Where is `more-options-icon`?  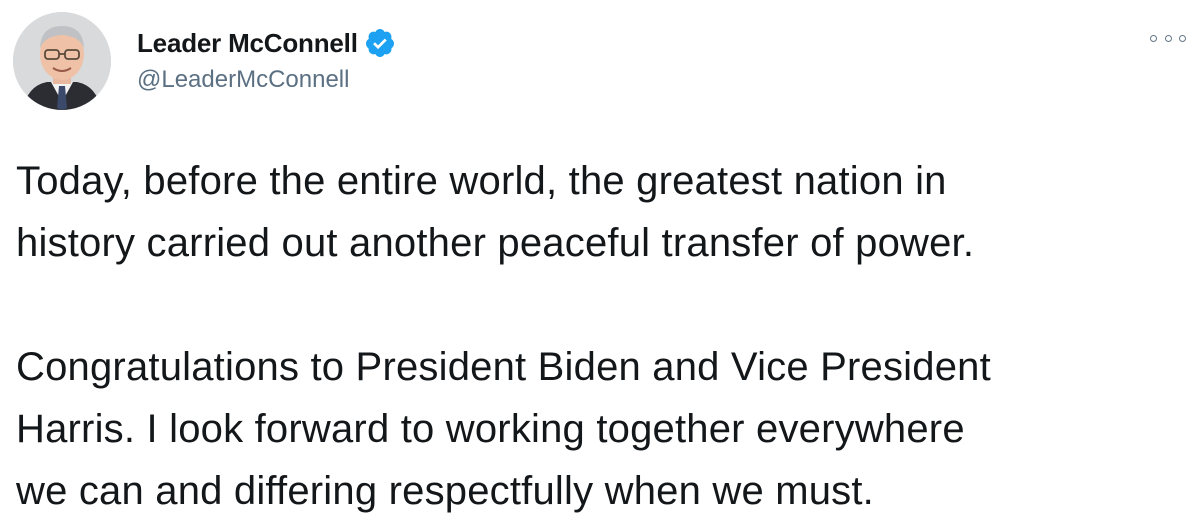 more-options-icon is located at coordinates (1168, 38).